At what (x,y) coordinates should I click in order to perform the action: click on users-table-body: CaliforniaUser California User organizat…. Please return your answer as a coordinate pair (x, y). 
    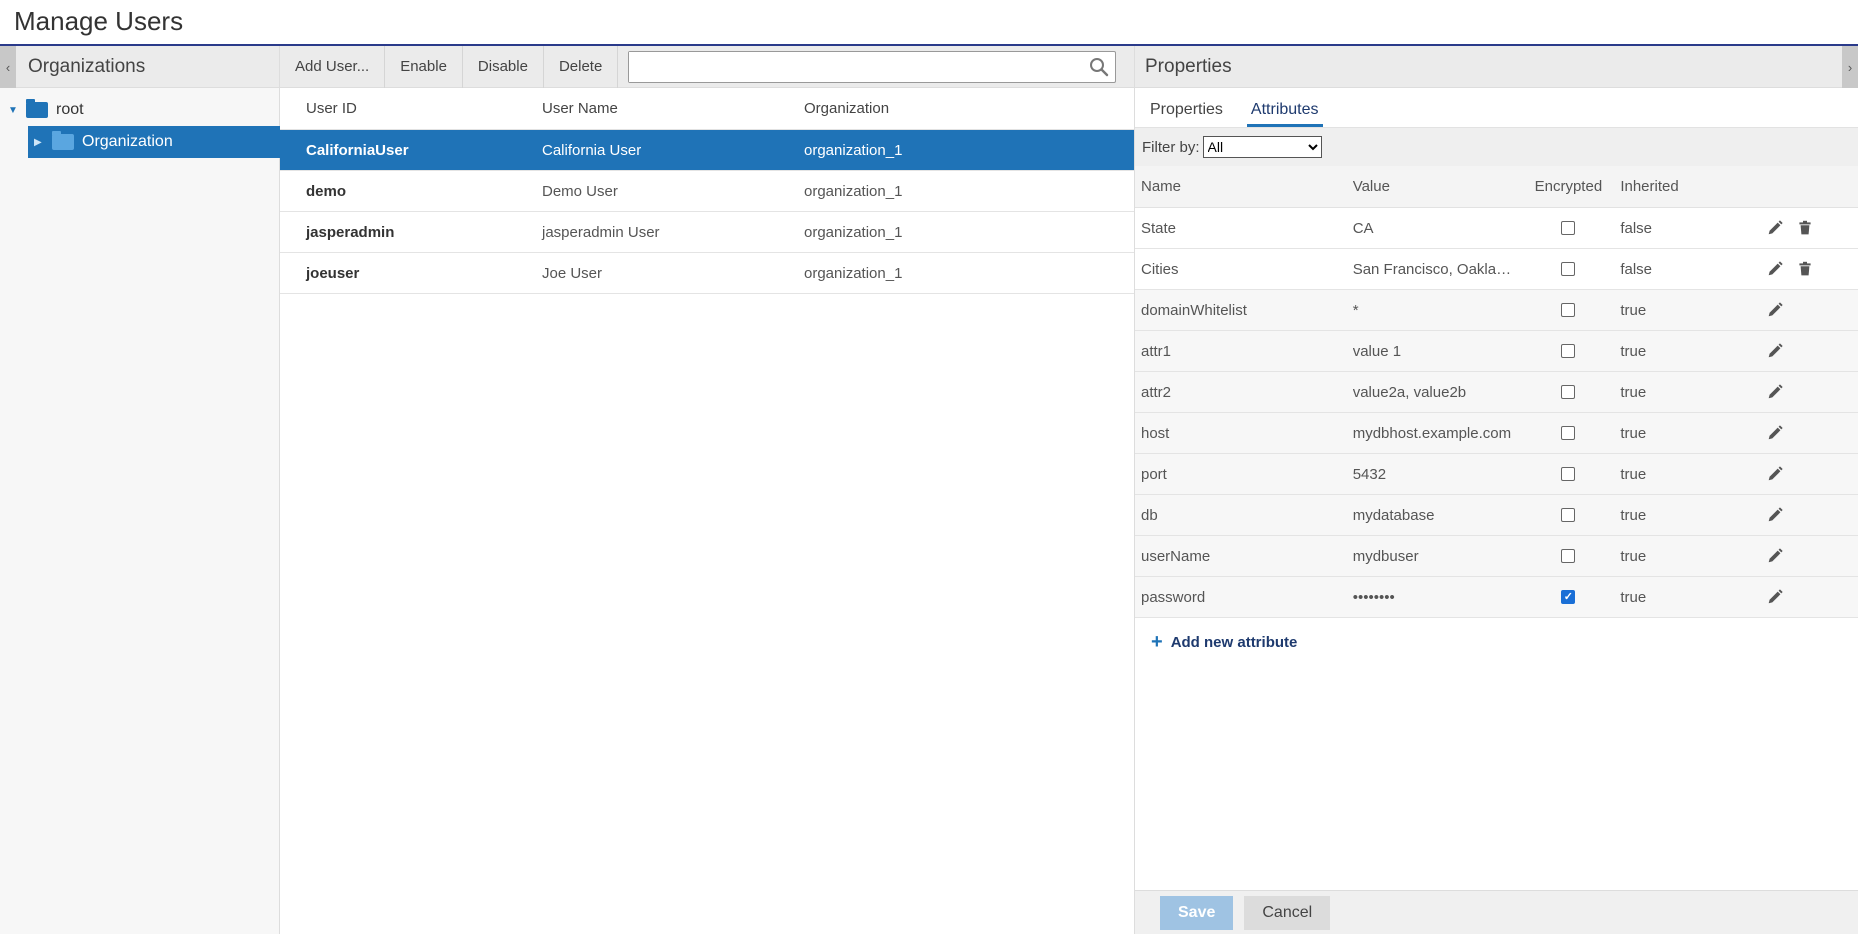
    Looking at the image, I should click on (707, 212).